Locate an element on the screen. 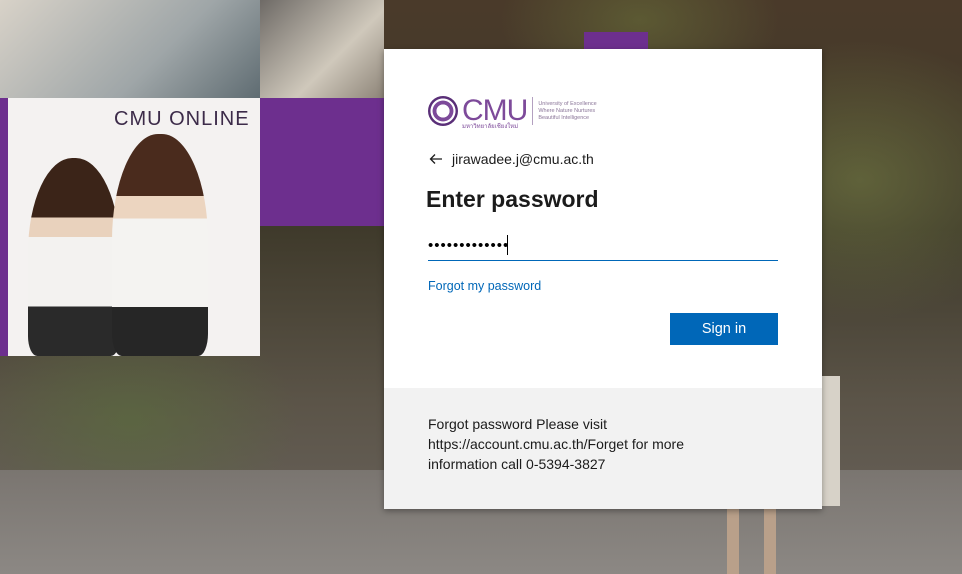  logo-tagline-line: Where Nature Nurtures is located at coordinates (567, 110).